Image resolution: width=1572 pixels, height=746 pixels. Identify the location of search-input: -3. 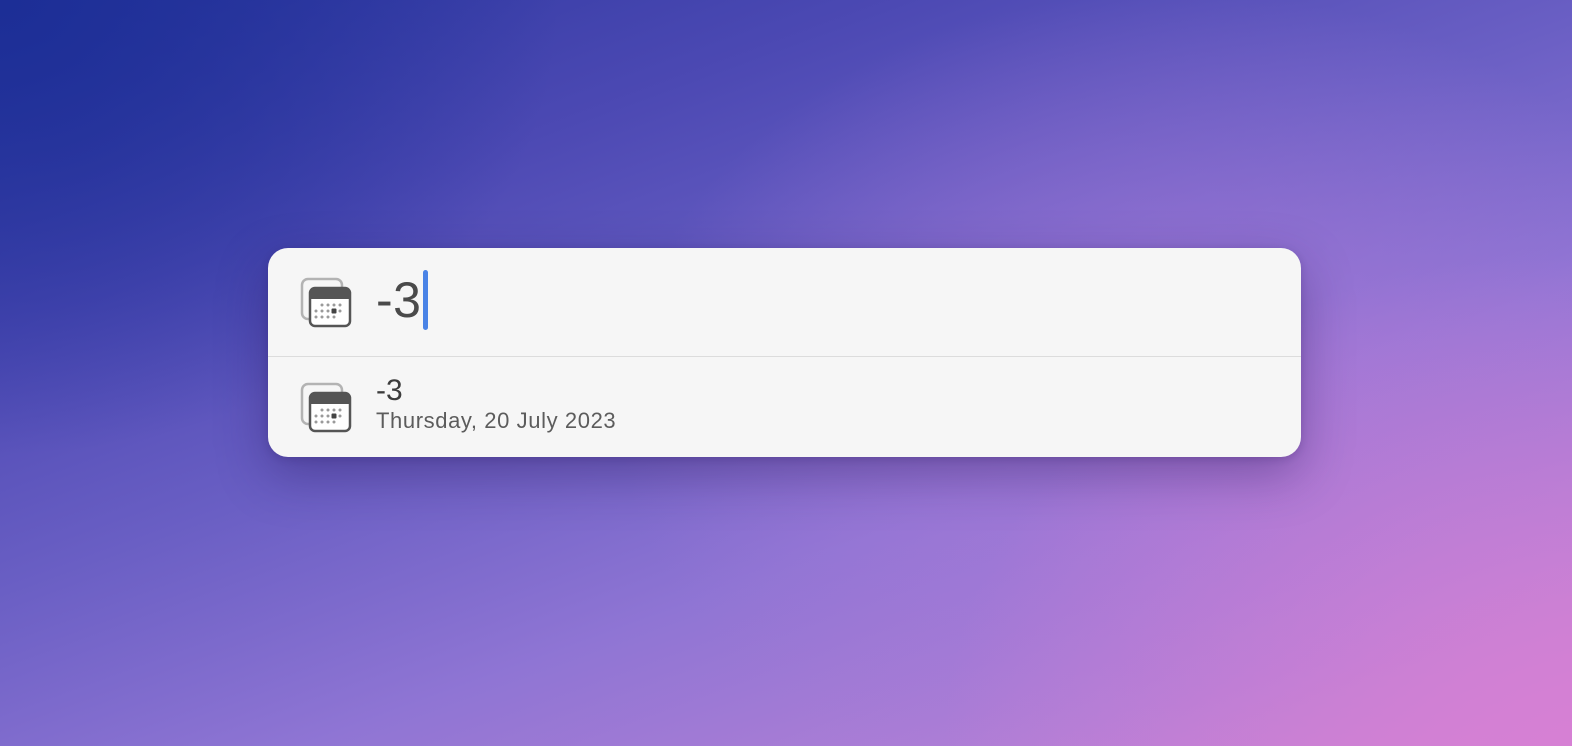
(402, 300).